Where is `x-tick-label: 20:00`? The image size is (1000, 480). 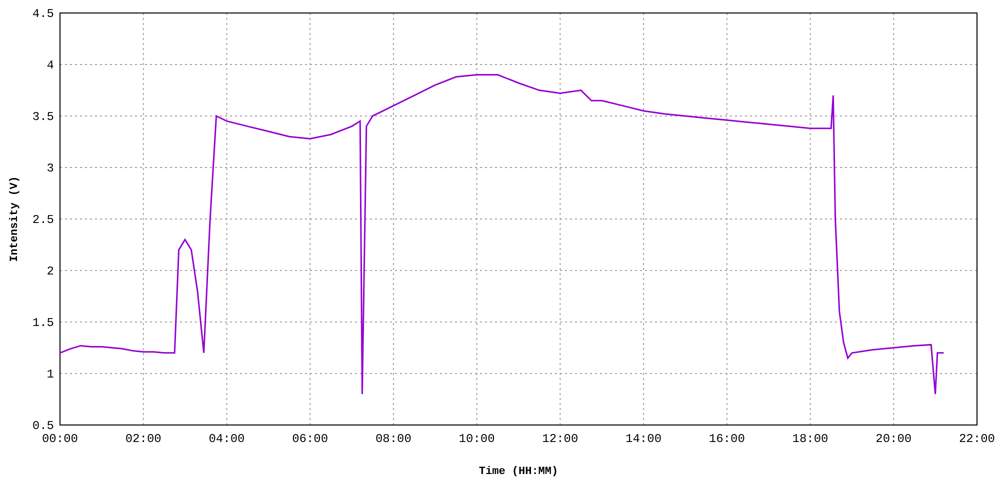 x-tick-label: 20:00 is located at coordinates (894, 439).